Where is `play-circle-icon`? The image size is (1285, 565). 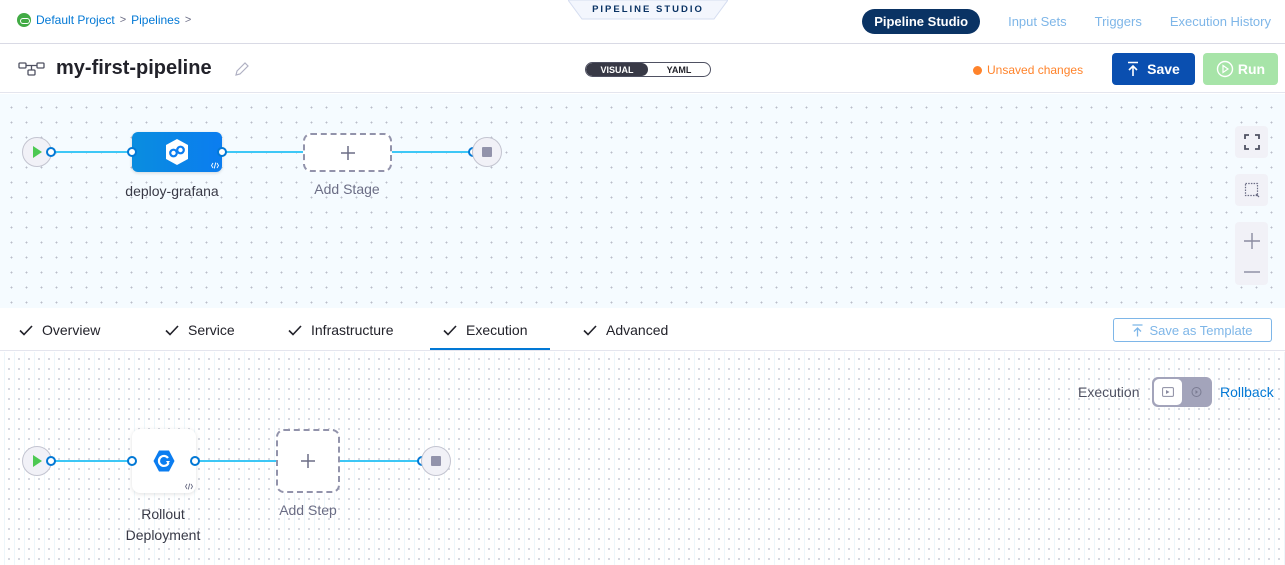 play-circle-icon is located at coordinates (1225, 69).